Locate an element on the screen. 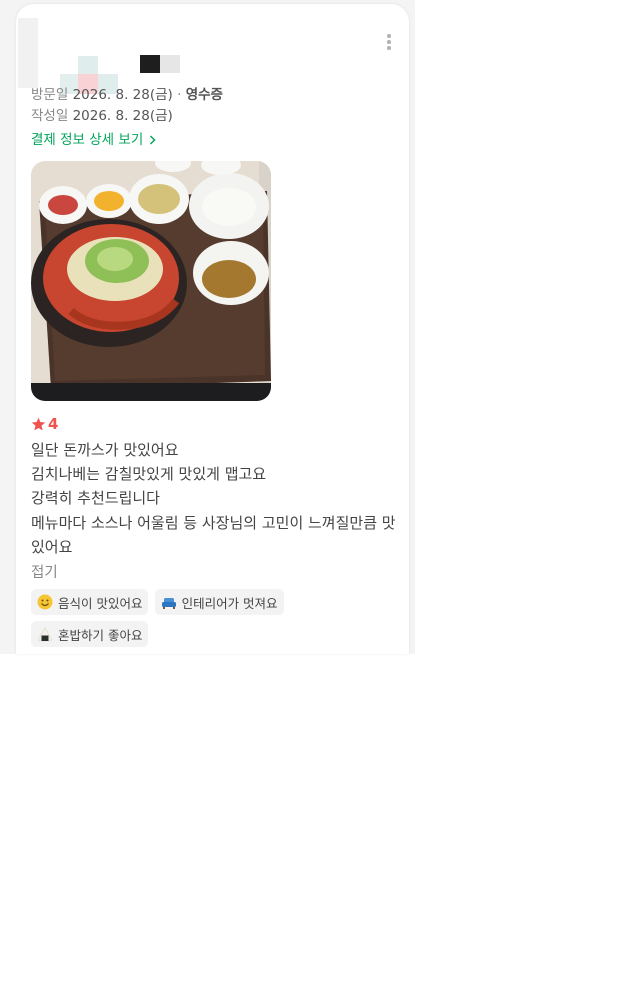 The height and width of the screenshot is (981, 624). keyword-tags: 음식이 맛있어요 인테리어가 멋져요 혼밥하기 좋아요 is located at coordinates (216, 621).